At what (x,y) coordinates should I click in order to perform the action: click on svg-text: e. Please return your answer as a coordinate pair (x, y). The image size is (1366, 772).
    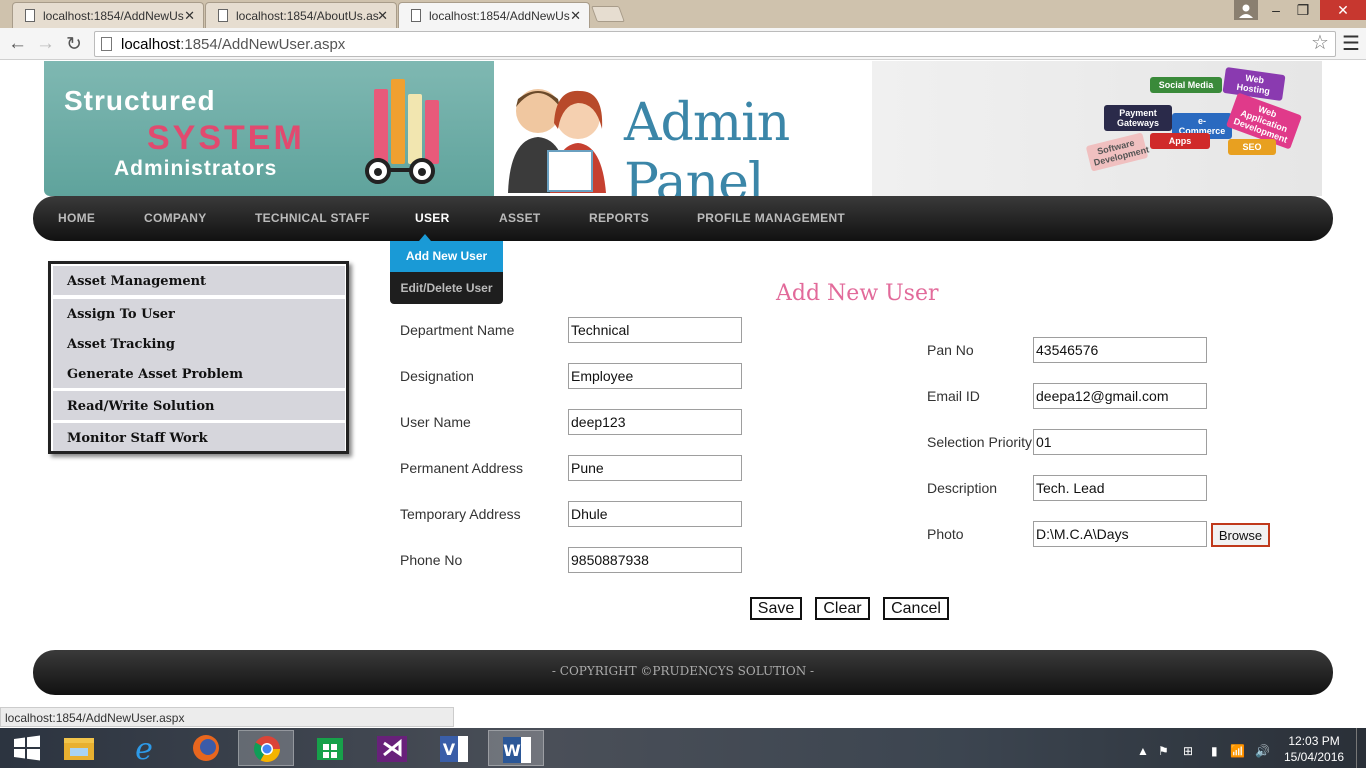
    Looking at the image, I should click on (144, 749).